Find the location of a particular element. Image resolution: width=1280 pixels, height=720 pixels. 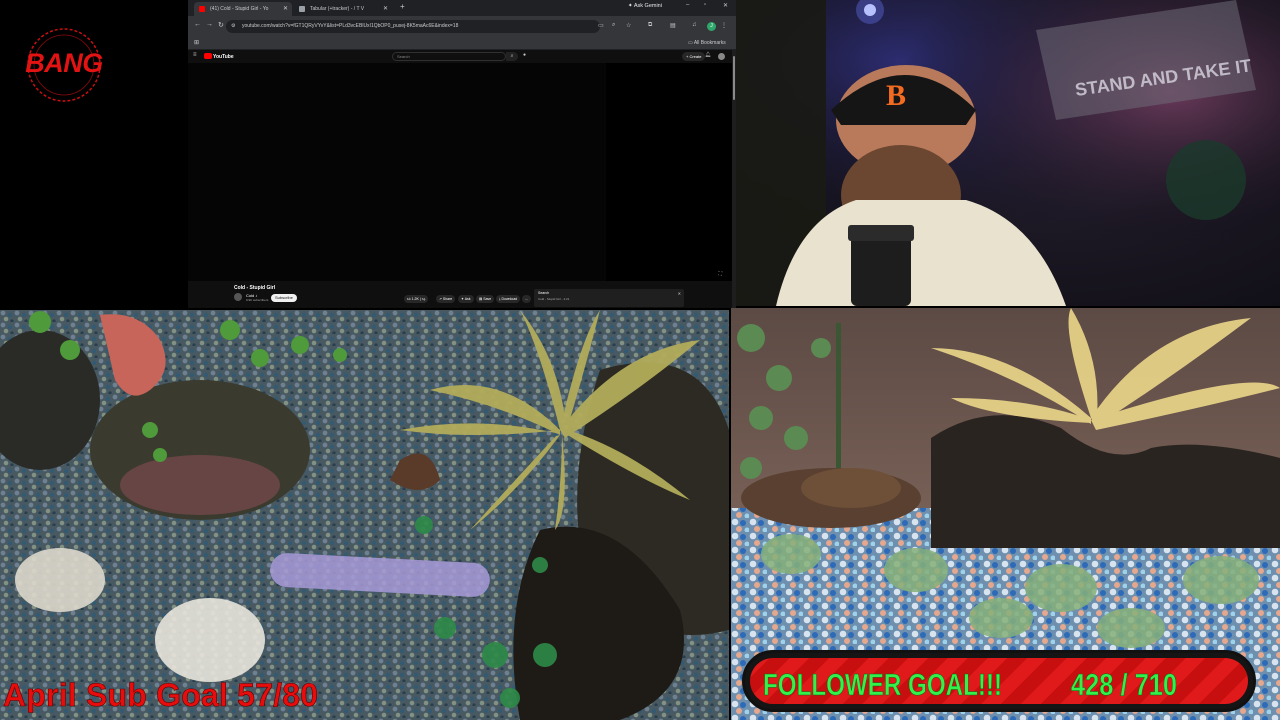

subscriber-count: 9.9K subscribers is located at coordinates (257, 300).